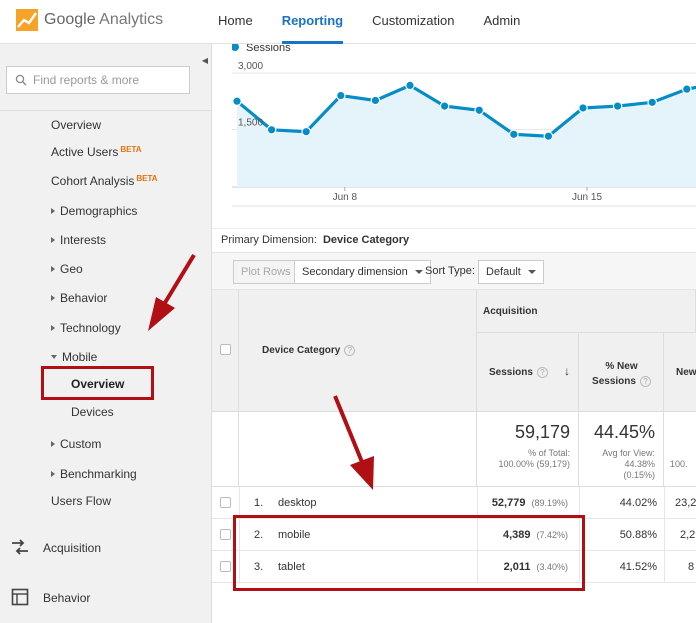 Image resolution: width=696 pixels, height=623 pixels. What do you see at coordinates (268, 49) in the screenshot?
I see `legend-label: Sessions` at bounding box center [268, 49].